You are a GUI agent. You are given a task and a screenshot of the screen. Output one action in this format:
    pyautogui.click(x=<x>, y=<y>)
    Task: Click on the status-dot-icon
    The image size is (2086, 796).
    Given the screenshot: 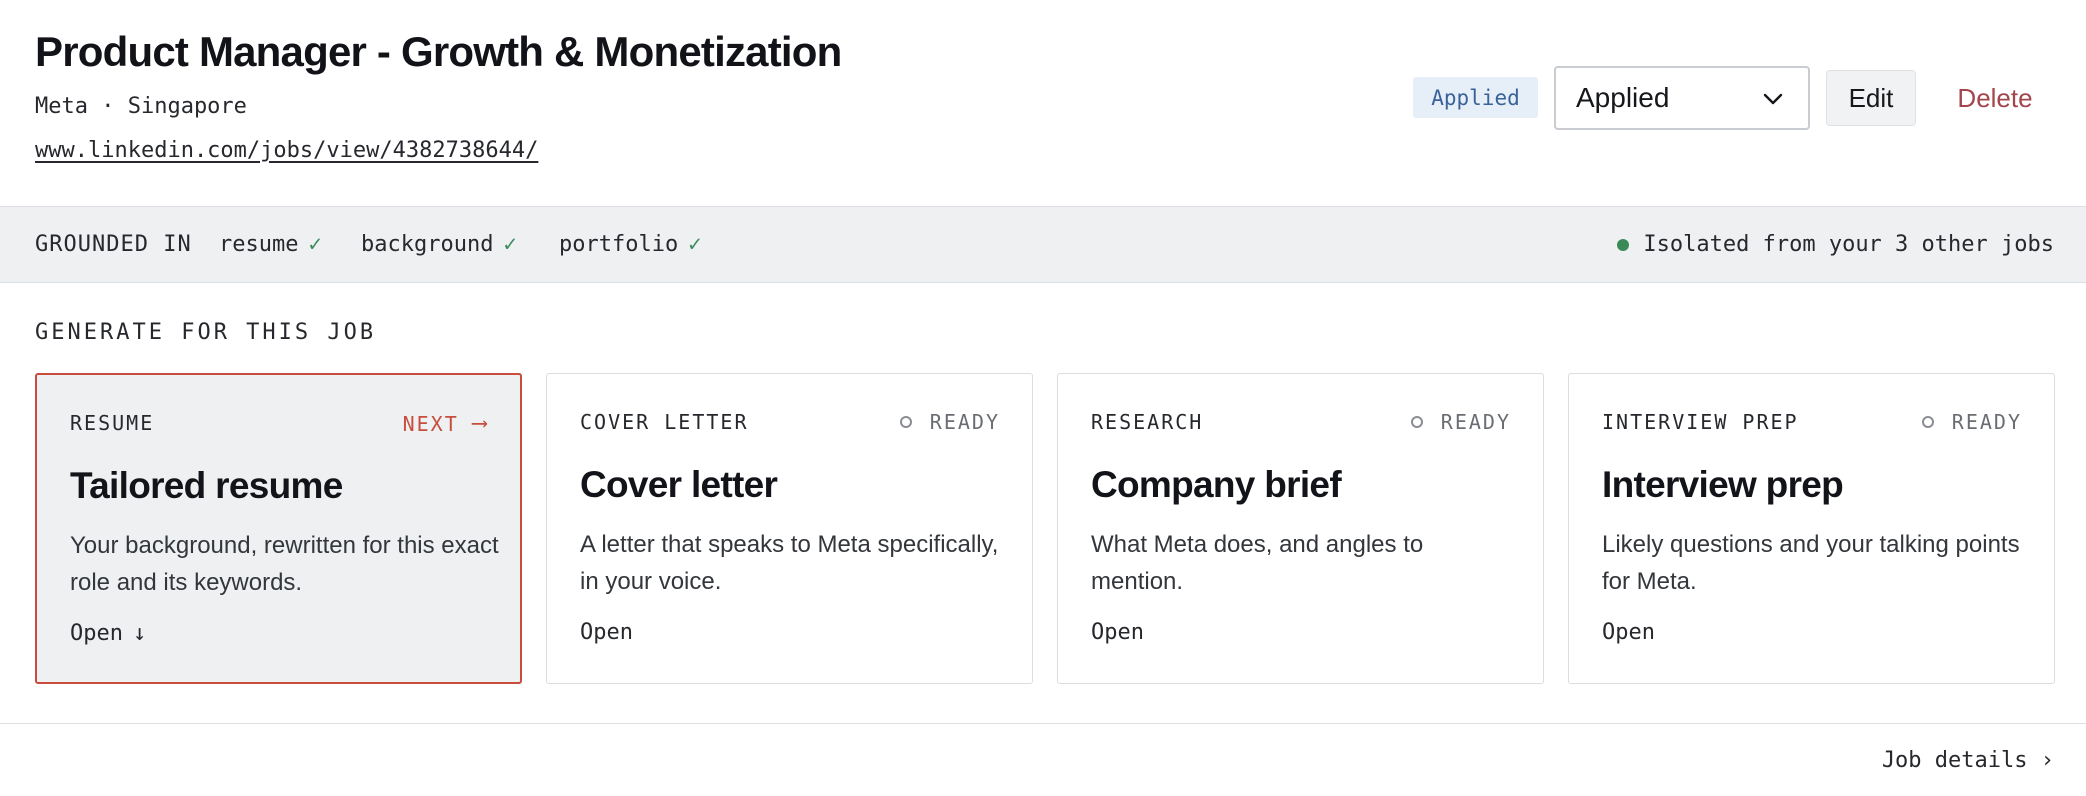 What is the action you would take?
    pyautogui.click(x=1623, y=244)
    